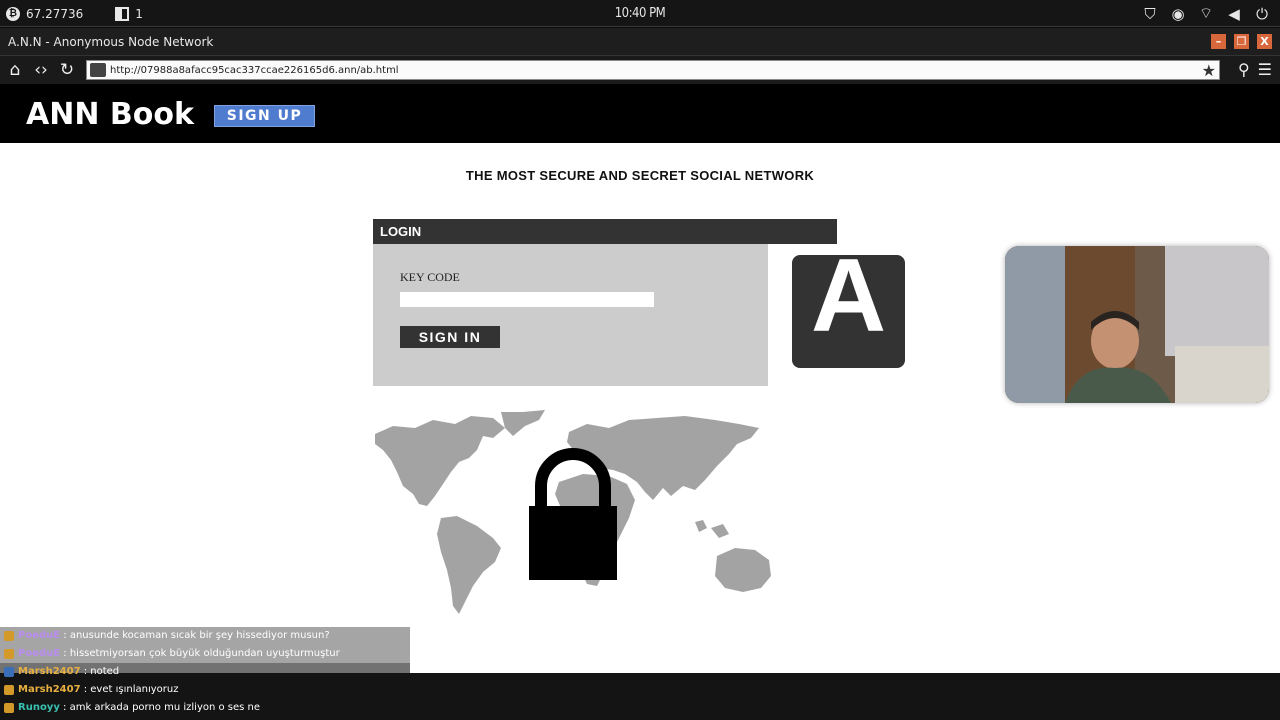 This screenshot has width=1280, height=720. I want to click on key-code-input, so click(527, 299).